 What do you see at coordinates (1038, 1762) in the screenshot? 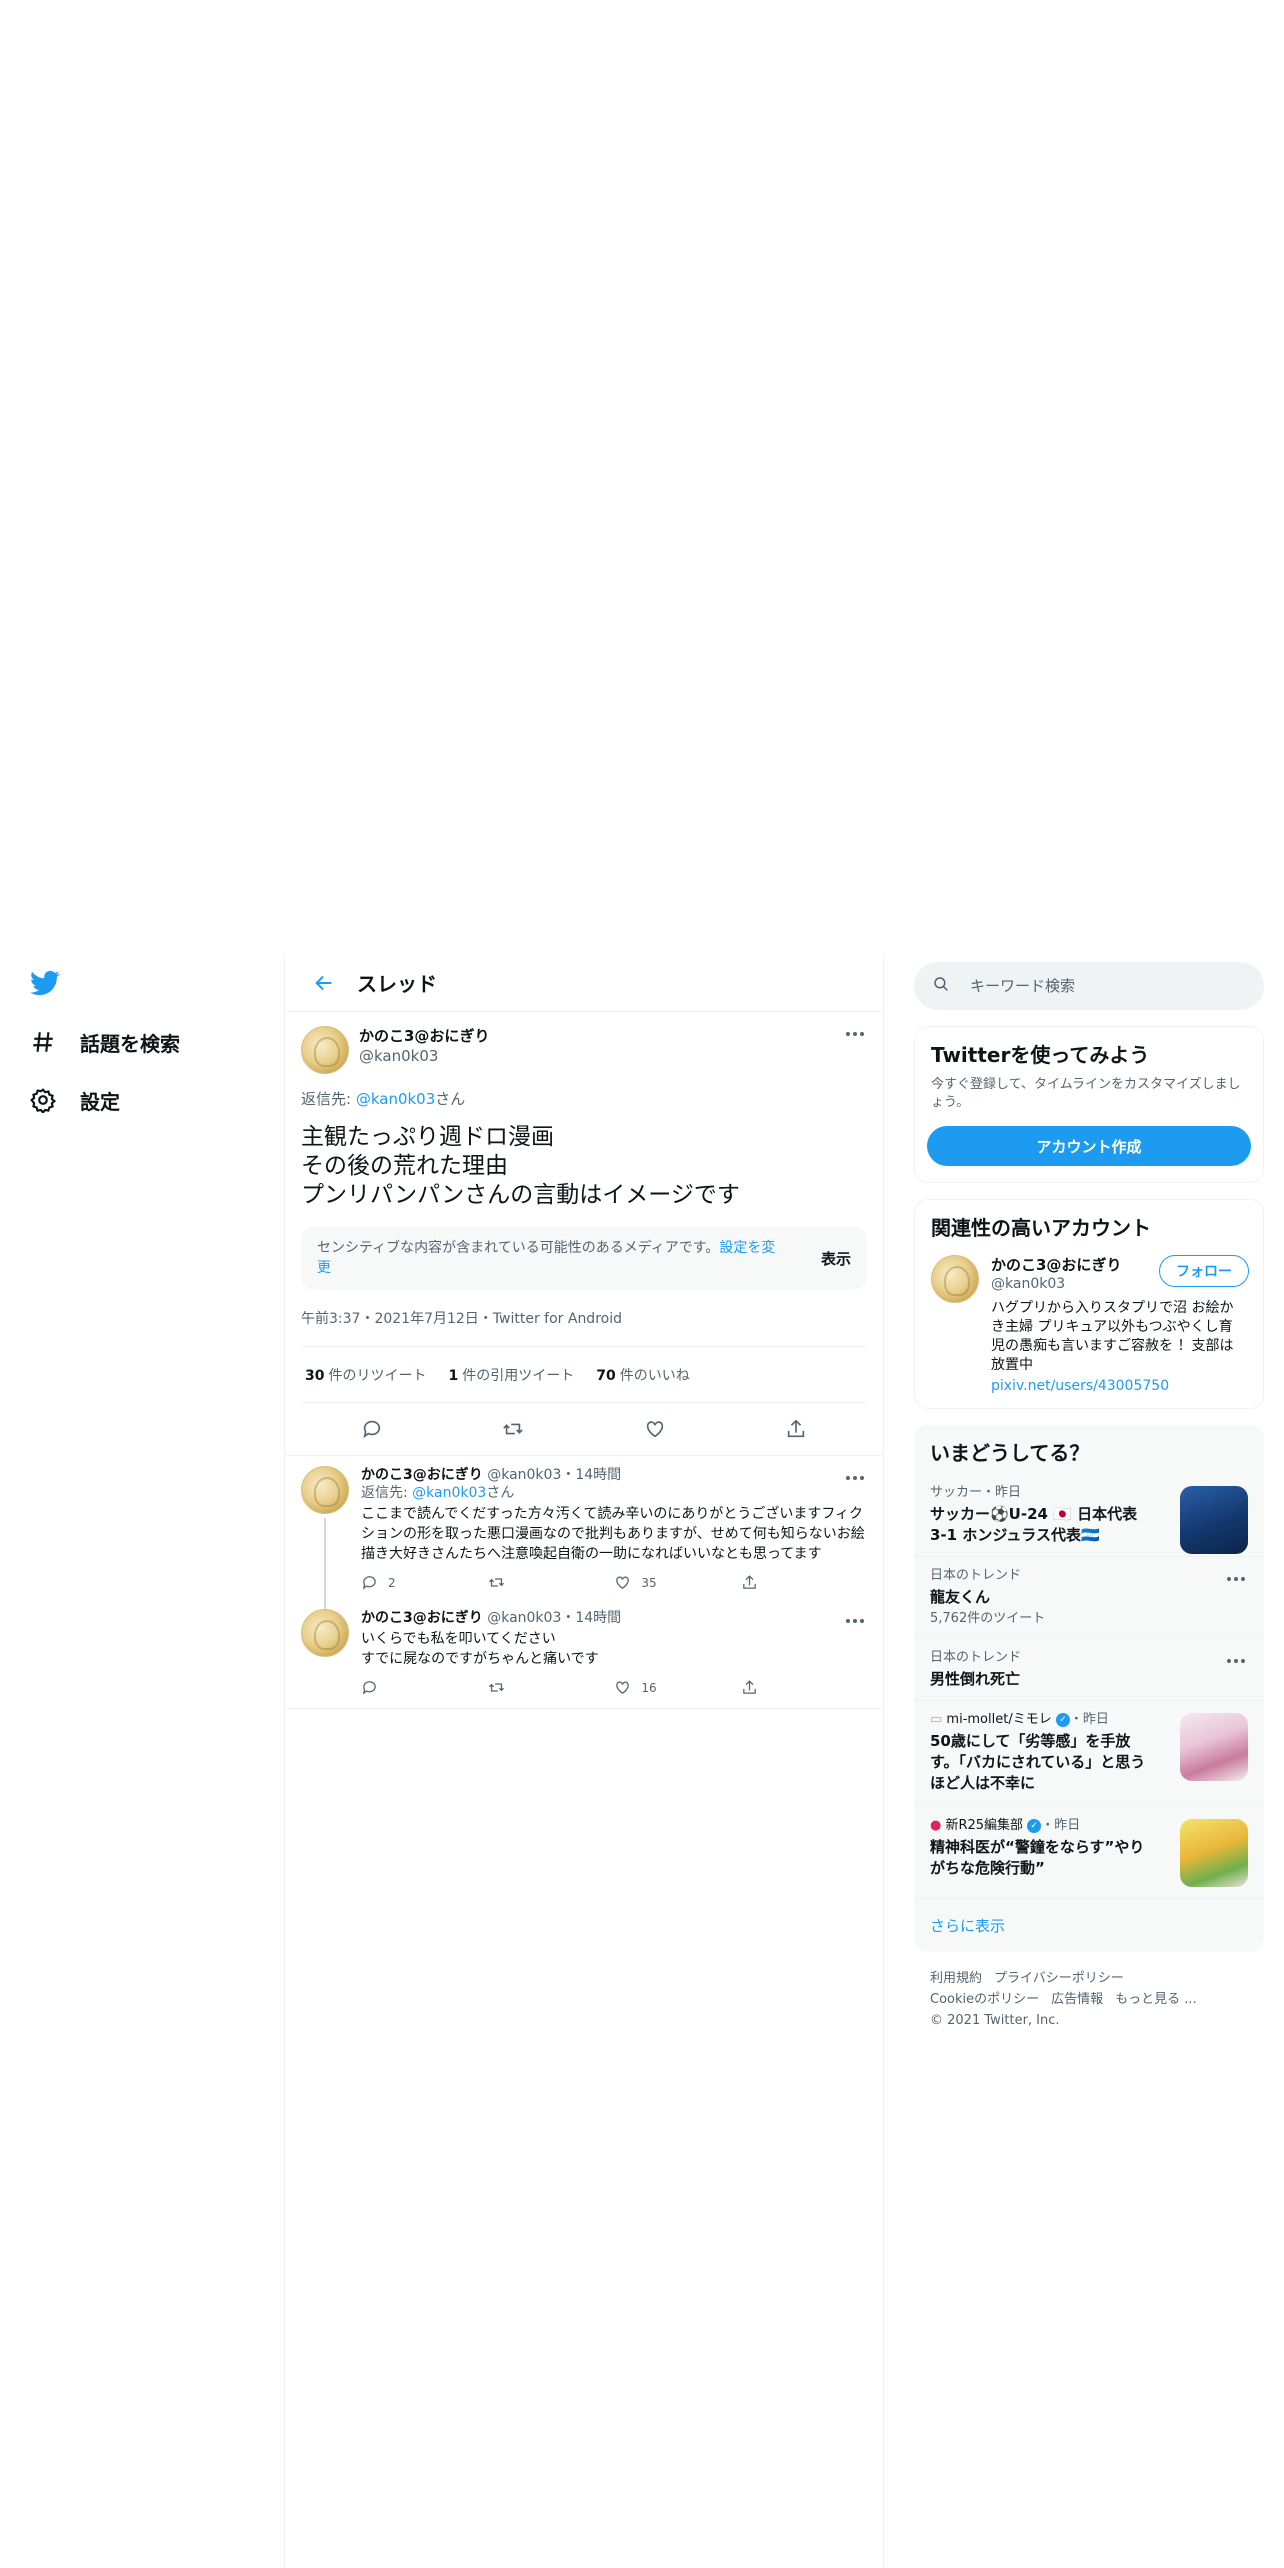
I see `trend-title: 50歳にして「劣等感」を手放す。「バカにされている」と思うほど人は不幸に` at bounding box center [1038, 1762].